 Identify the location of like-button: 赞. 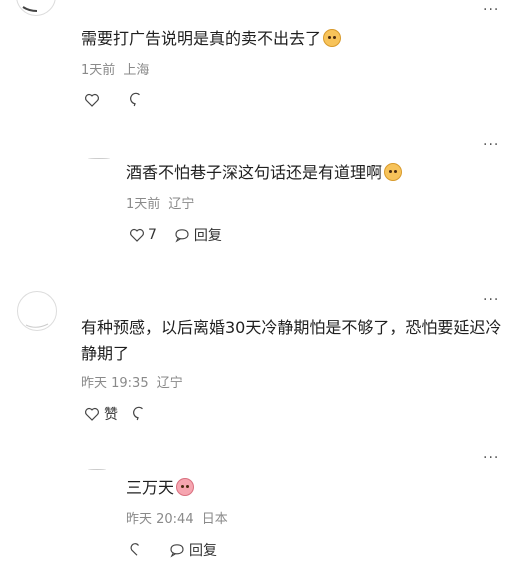
(100, 414).